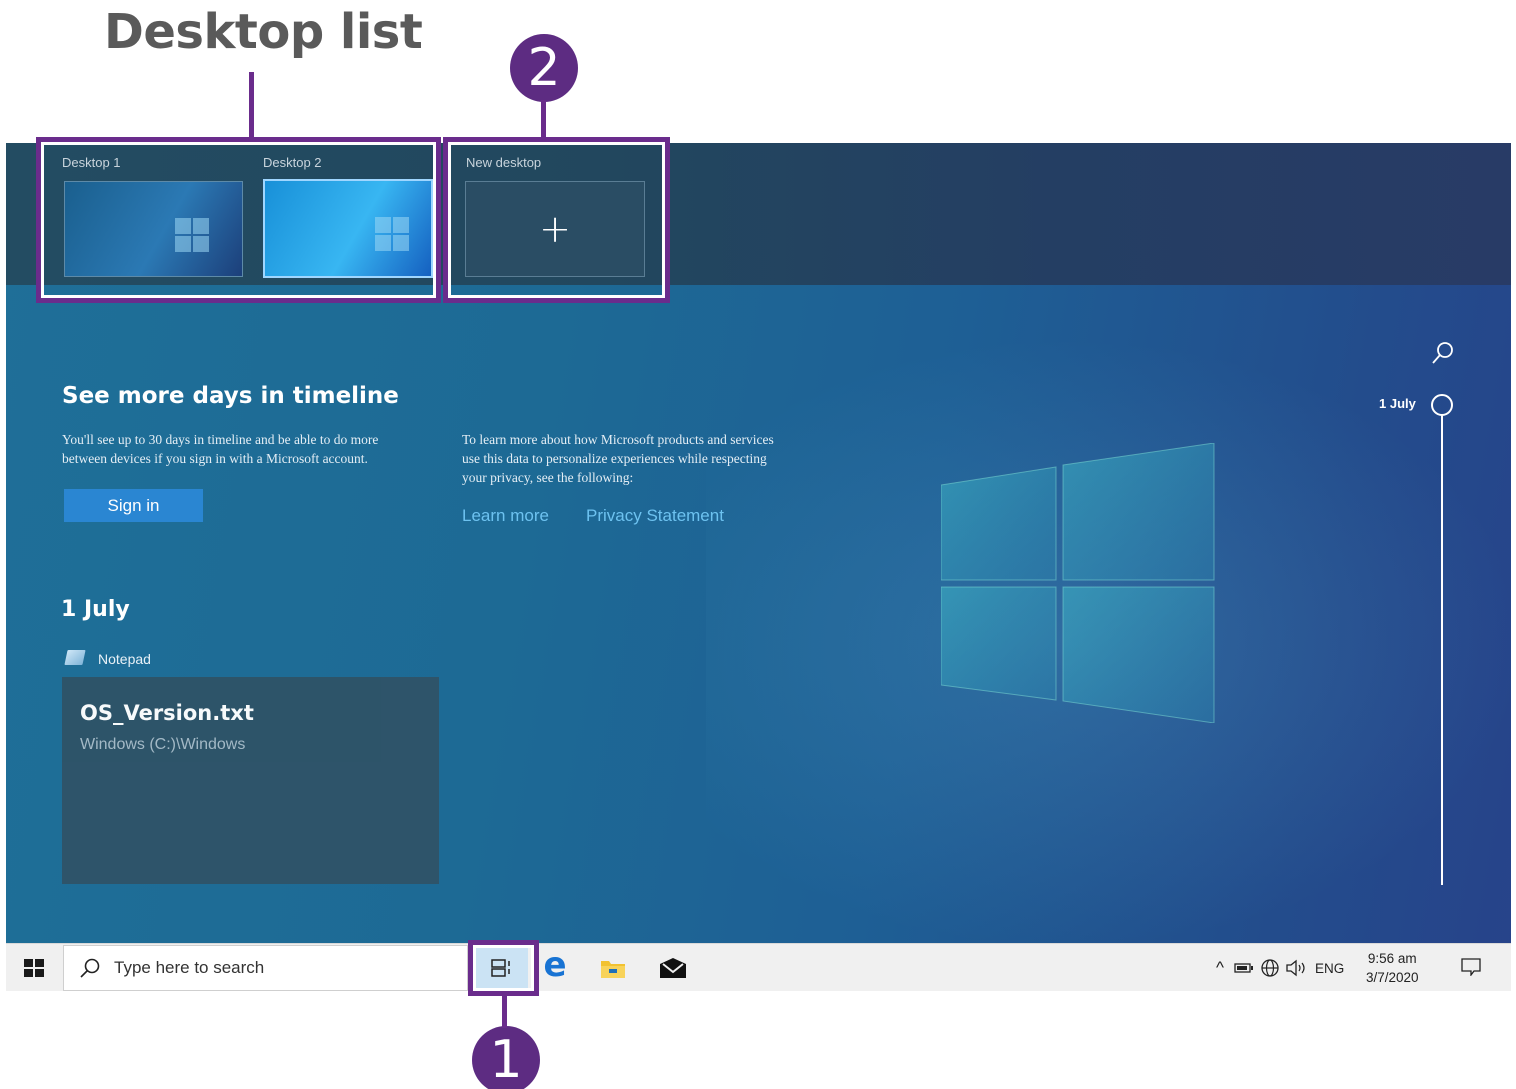 This screenshot has width=1516, height=1089. I want to click on file-explorer-icon, so click(613, 968).